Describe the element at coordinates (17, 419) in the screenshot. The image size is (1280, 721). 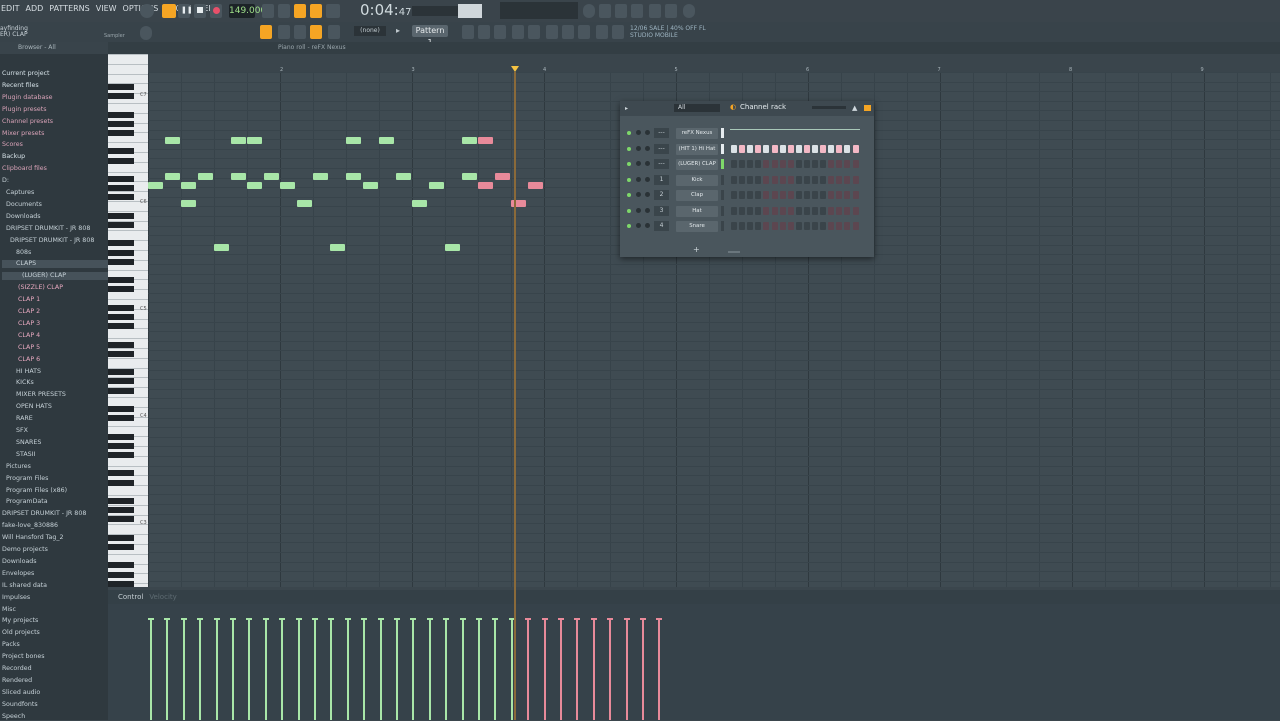
I see `browser-item: RARE` at that location.